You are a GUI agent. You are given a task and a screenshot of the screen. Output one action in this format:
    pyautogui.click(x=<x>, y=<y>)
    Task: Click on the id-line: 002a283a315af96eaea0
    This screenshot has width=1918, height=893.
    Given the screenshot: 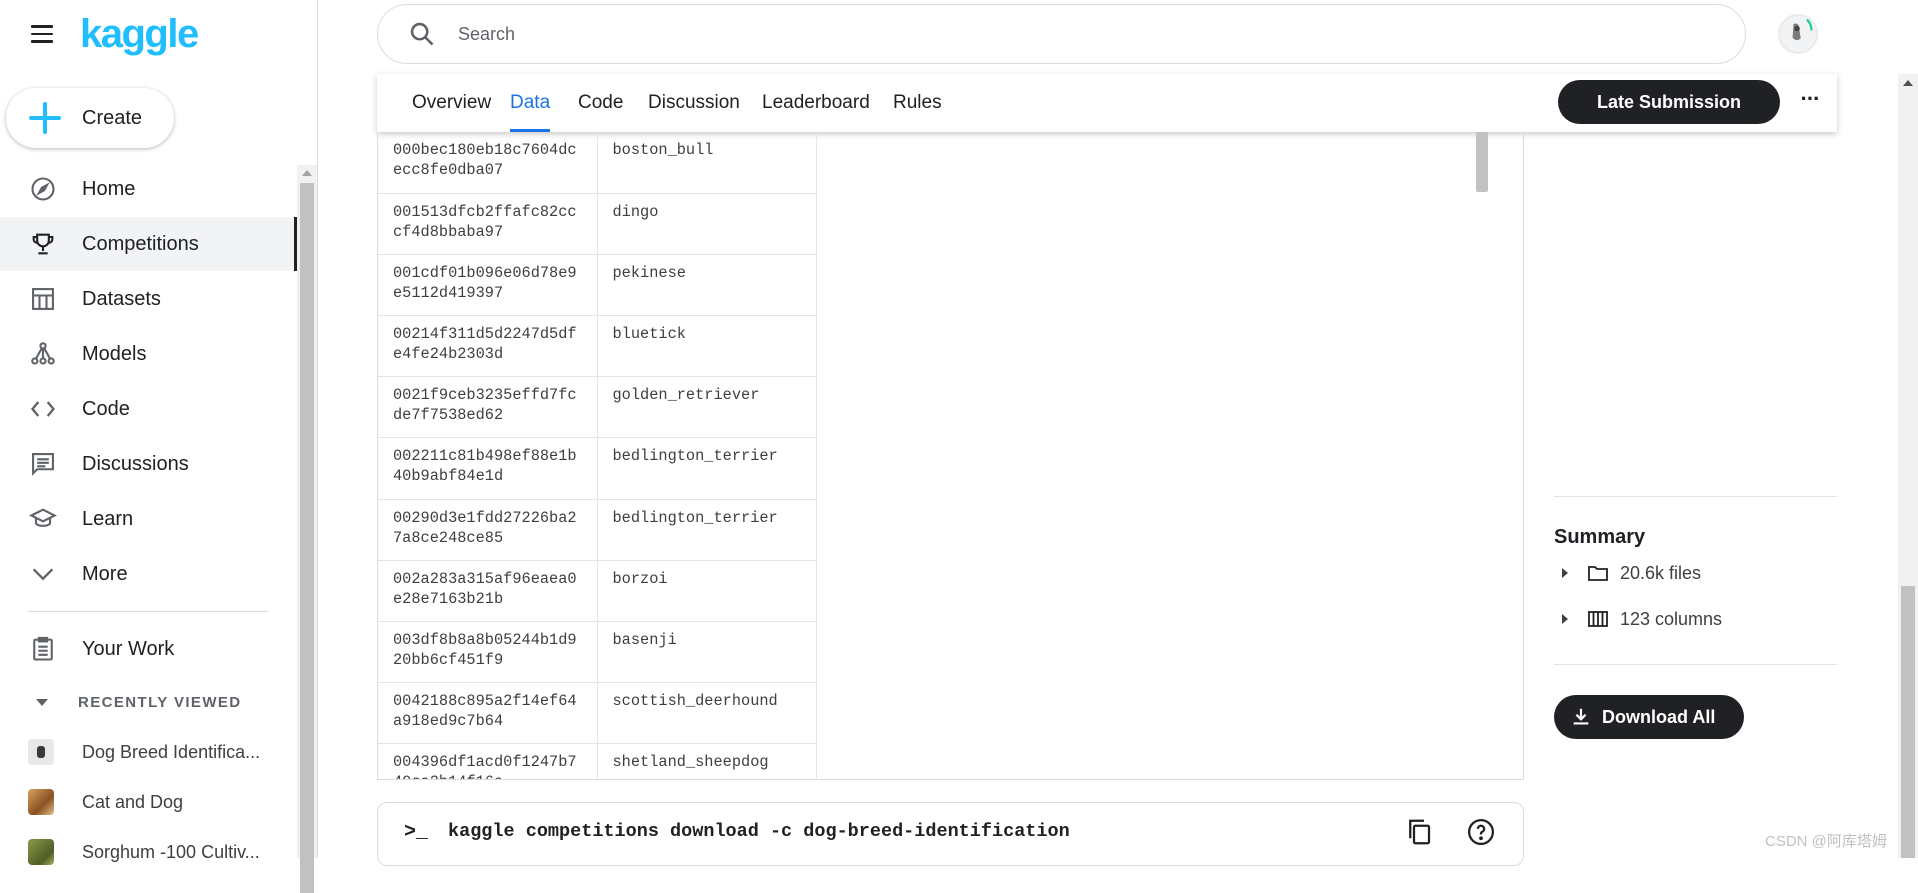 What is the action you would take?
    pyautogui.click(x=485, y=578)
    